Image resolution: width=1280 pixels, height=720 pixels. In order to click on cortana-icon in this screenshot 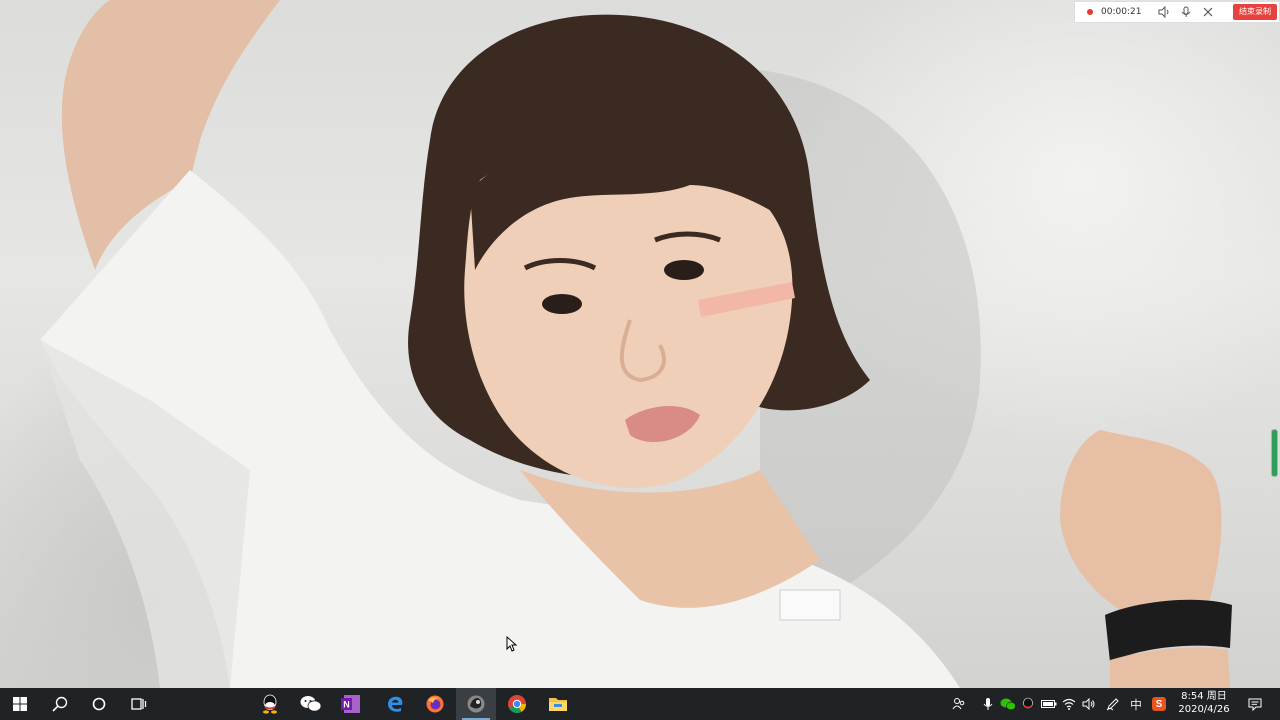, I will do `click(99, 704)`.